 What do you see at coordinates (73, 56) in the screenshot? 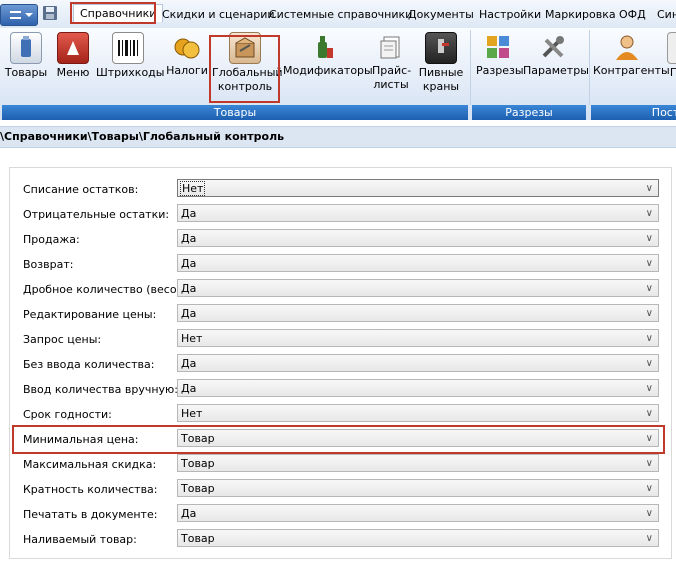
I see `ribbon-btn-menu: Меню` at bounding box center [73, 56].